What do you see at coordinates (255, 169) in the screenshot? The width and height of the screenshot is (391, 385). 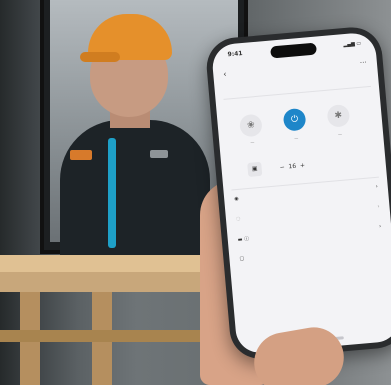 I see `mode-icon: ▣` at bounding box center [255, 169].